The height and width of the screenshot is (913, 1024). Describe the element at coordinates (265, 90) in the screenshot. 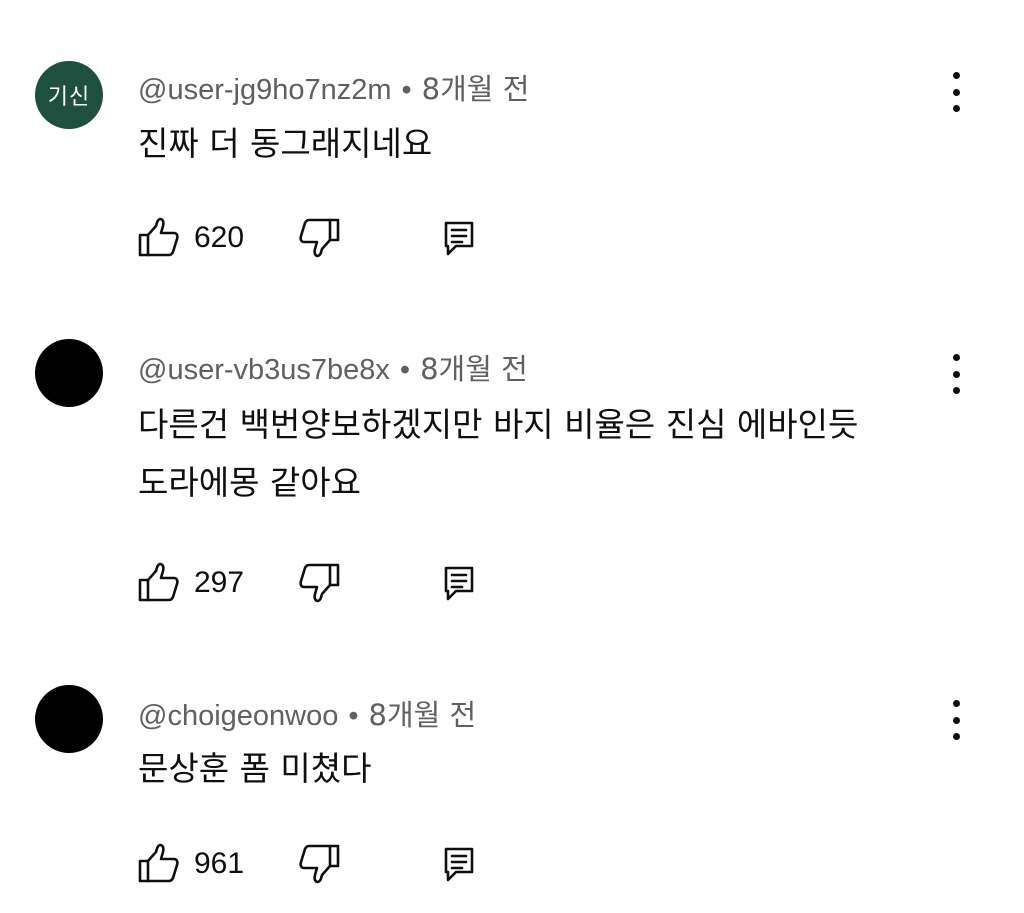

I see `comment-author: @user-jg9ho7nz2m` at that location.